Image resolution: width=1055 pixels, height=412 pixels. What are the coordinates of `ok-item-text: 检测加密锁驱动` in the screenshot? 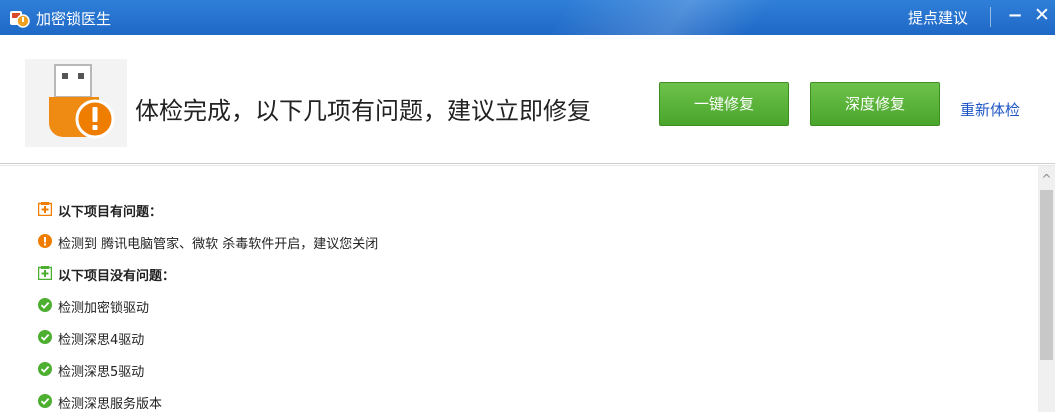 It's located at (104, 308).